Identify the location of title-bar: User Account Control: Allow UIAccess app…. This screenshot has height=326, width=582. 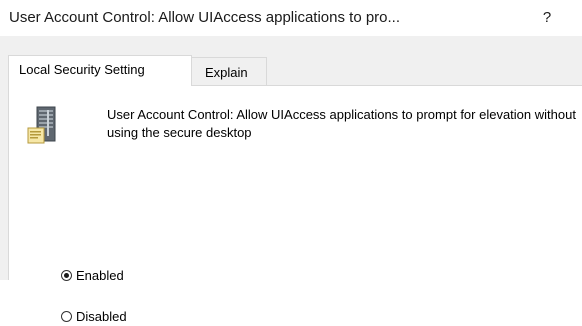
(291, 18).